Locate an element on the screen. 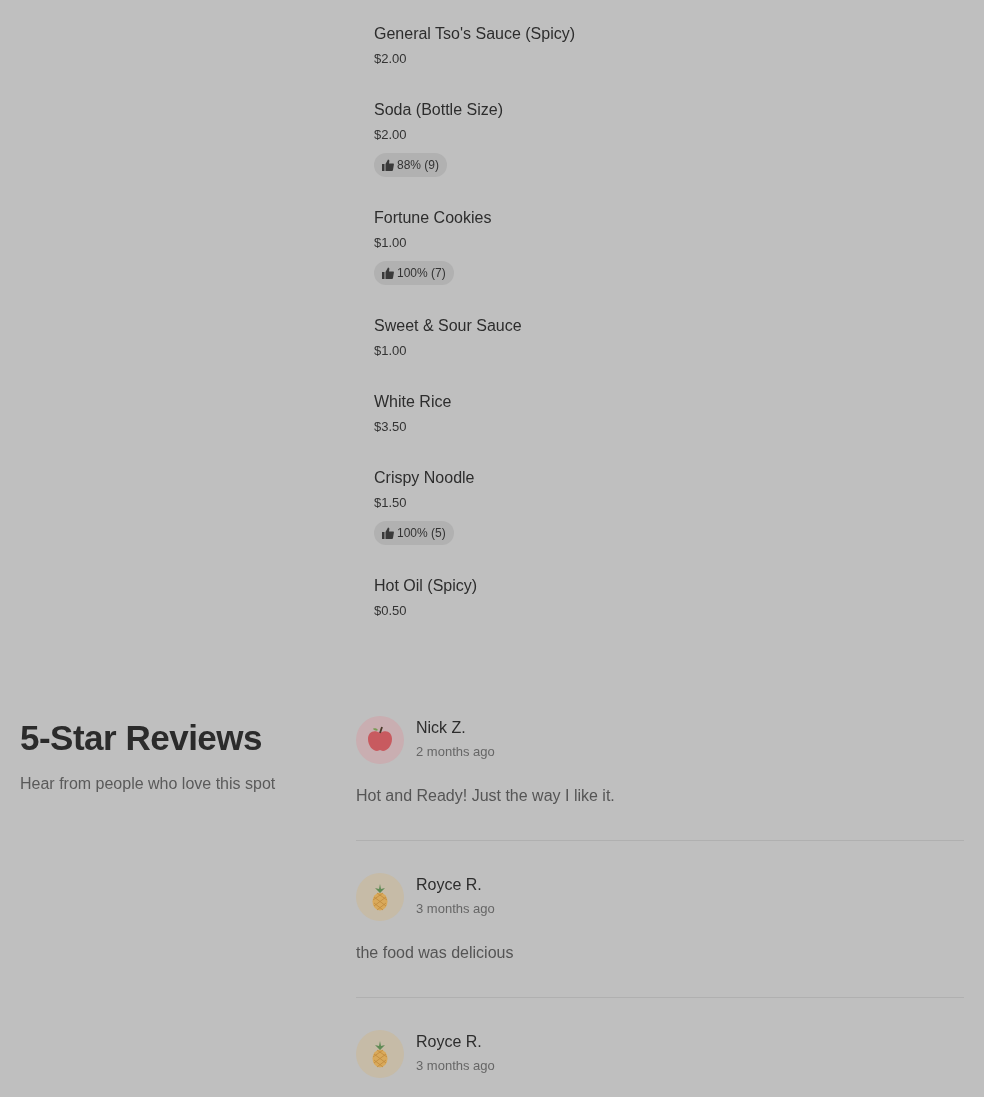 Image resolution: width=984 pixels, height=1097 pixels. rating-text: 100% (5) is located at coordinates (421, 533).